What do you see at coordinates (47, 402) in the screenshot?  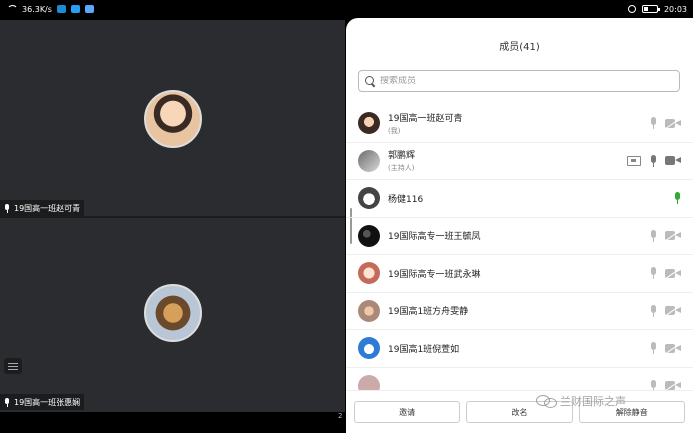 I see `participant-name: 19国高一班张惠娴` at bounding box center [47, 402].